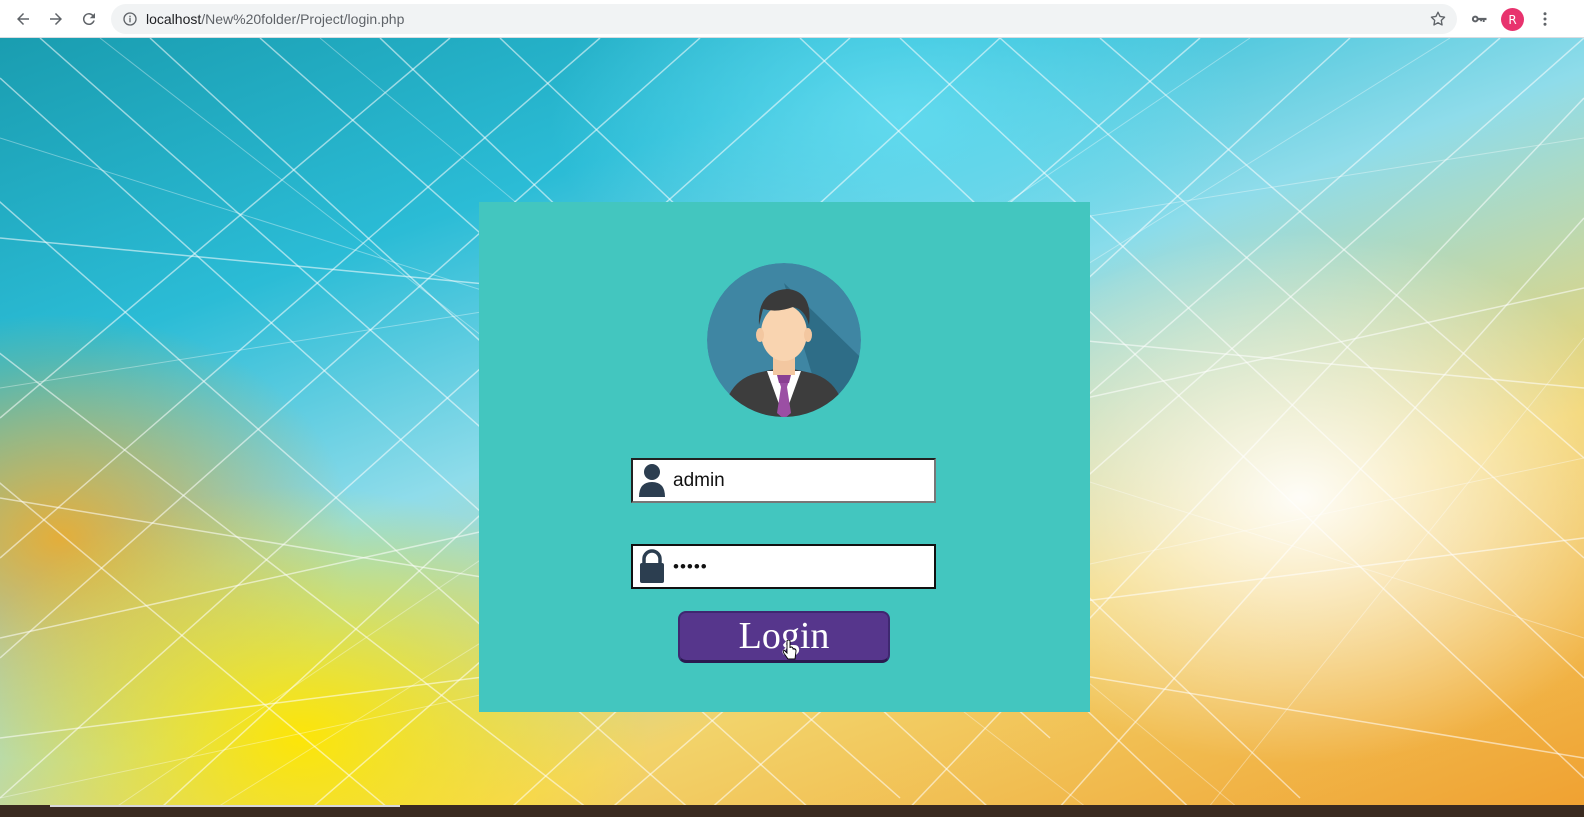 The image size is (1584, 817). Describe the element at coordinates (174, 19) in the screenshot. I see `url-host: localhost` at that location.